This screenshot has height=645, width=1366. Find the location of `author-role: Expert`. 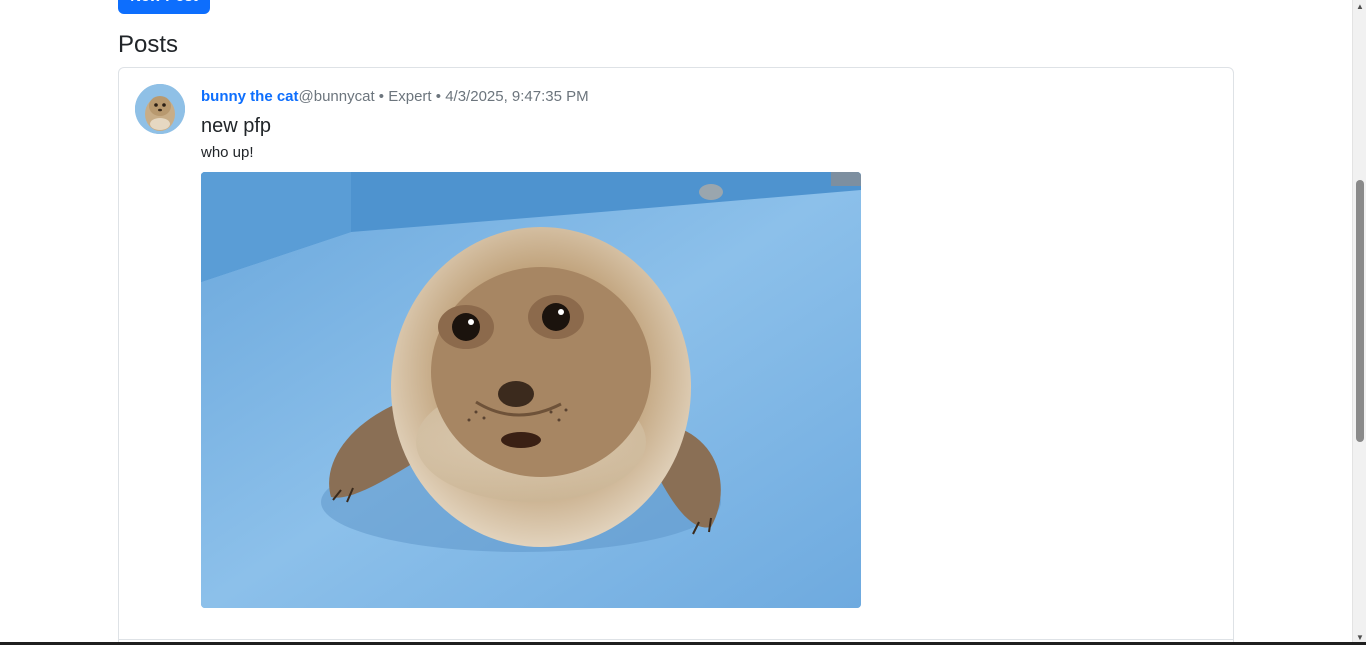

author-role: Expert is located at coordinates (410, 96).